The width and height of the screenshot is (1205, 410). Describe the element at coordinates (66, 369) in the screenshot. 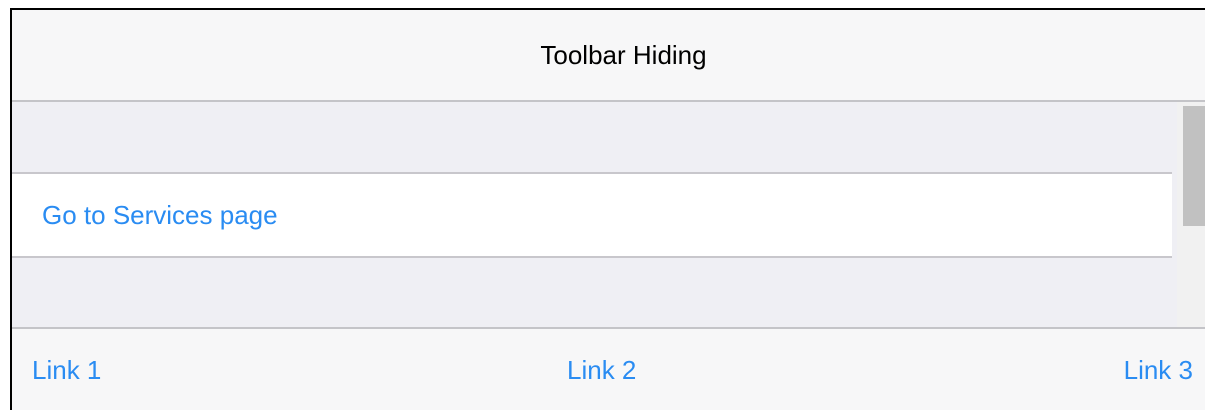

I see `toolbar-link-1: Link 1` at that location.